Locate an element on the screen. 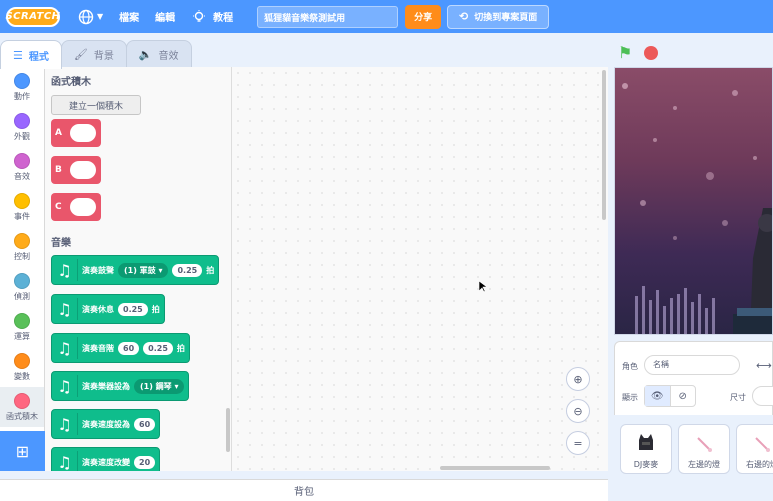  category-sound: 音效 is located at coordinates (22, 167).